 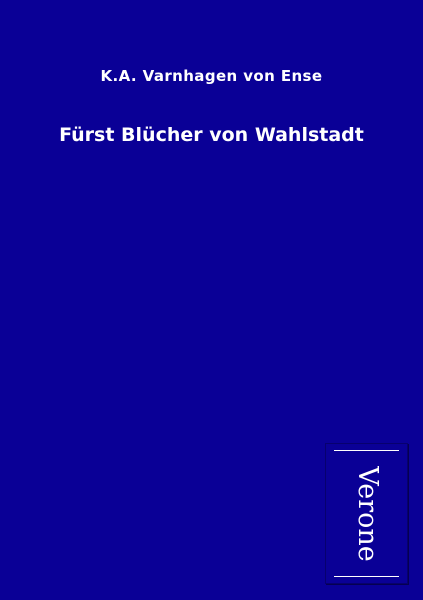 I want to click on publisher-name: Verone, so click(x=367, y=513).